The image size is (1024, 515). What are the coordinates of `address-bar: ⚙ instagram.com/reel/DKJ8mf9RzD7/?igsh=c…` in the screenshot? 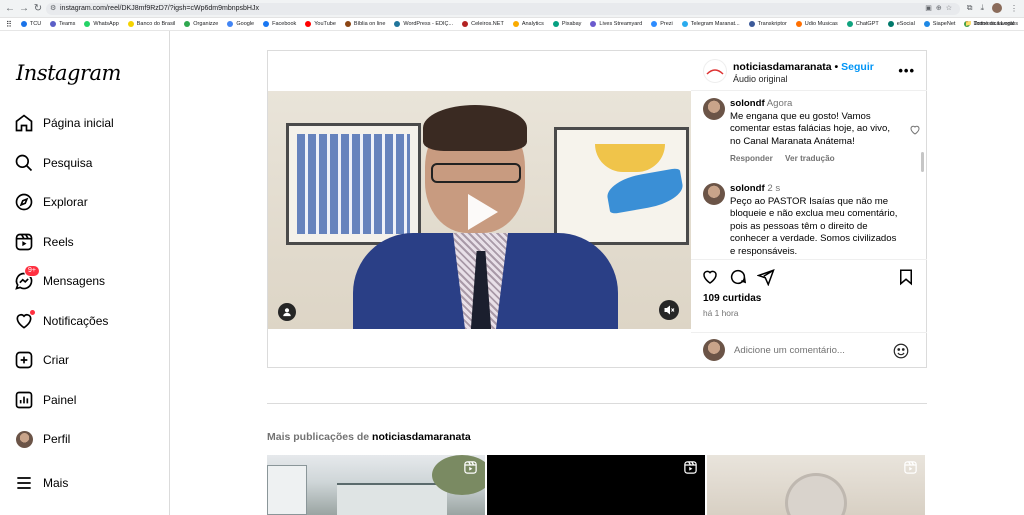 It's located at (503, 9).